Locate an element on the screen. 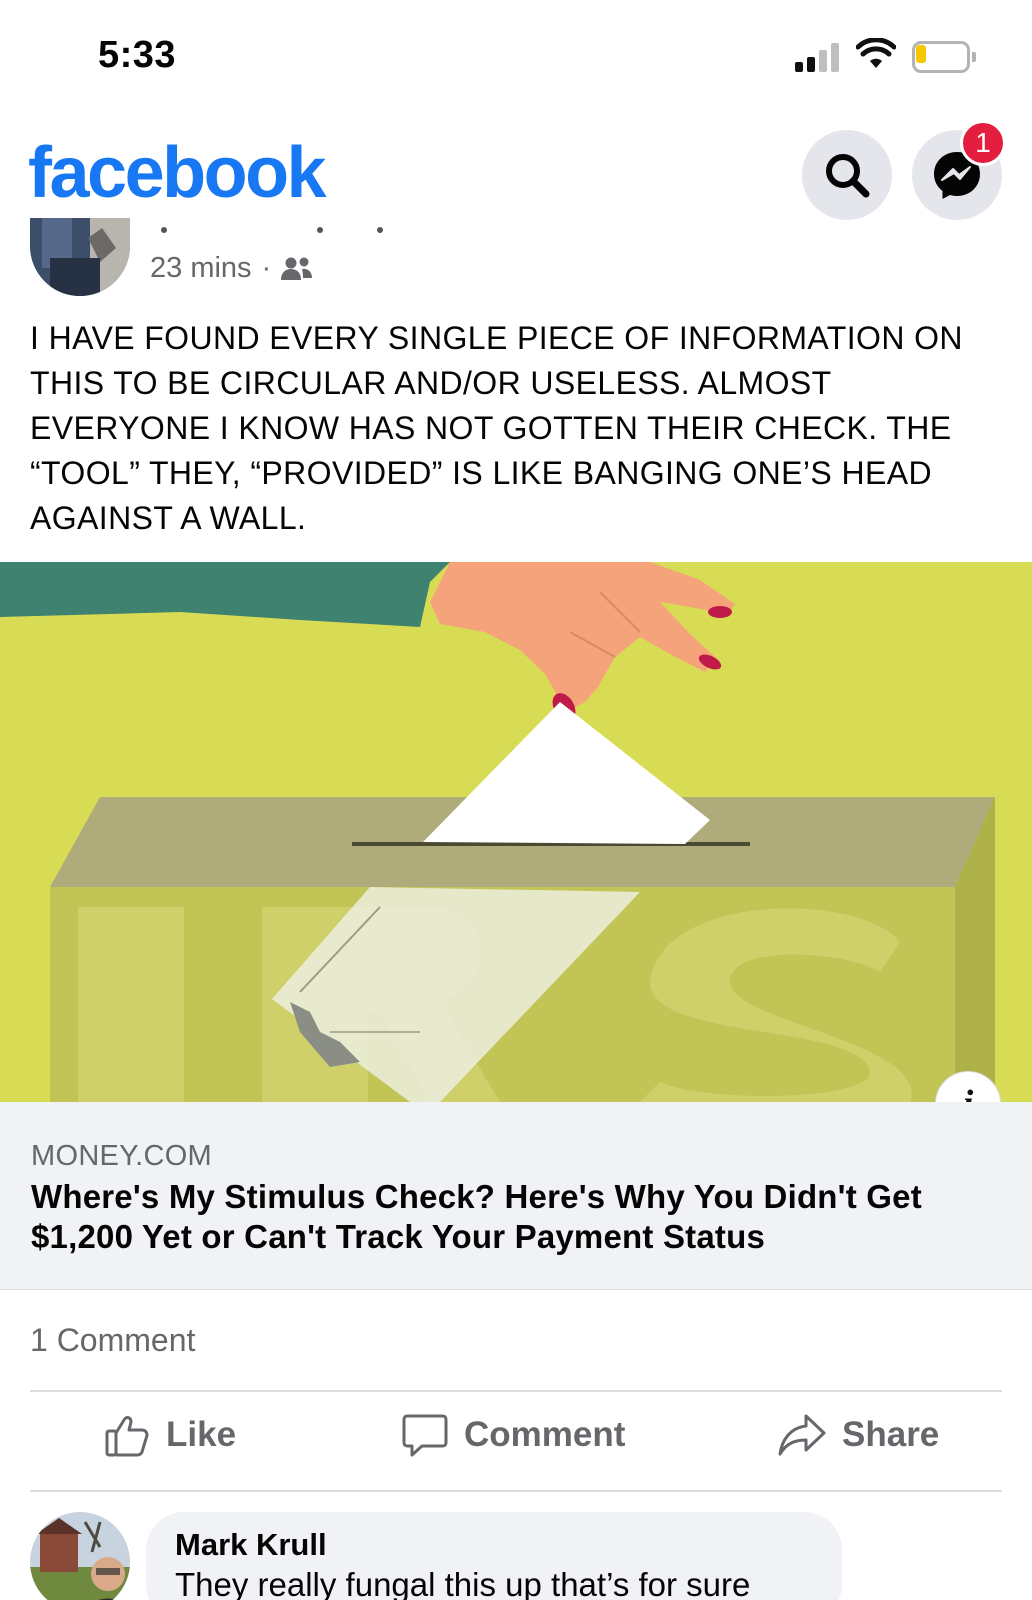 The image size is (1032, 1600). commenter-avatar is located at coordinates (80, 1556).